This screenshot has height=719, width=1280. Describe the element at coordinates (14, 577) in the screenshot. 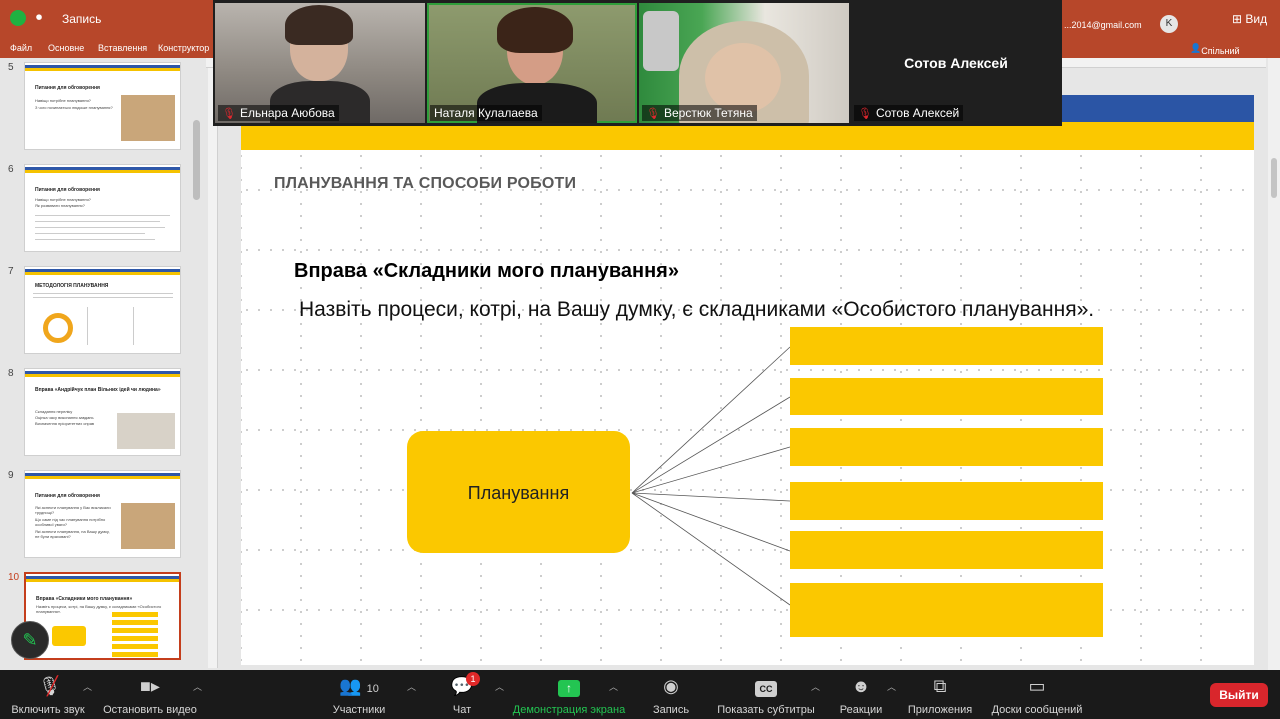

I see `thumb-number: 10` at that location.